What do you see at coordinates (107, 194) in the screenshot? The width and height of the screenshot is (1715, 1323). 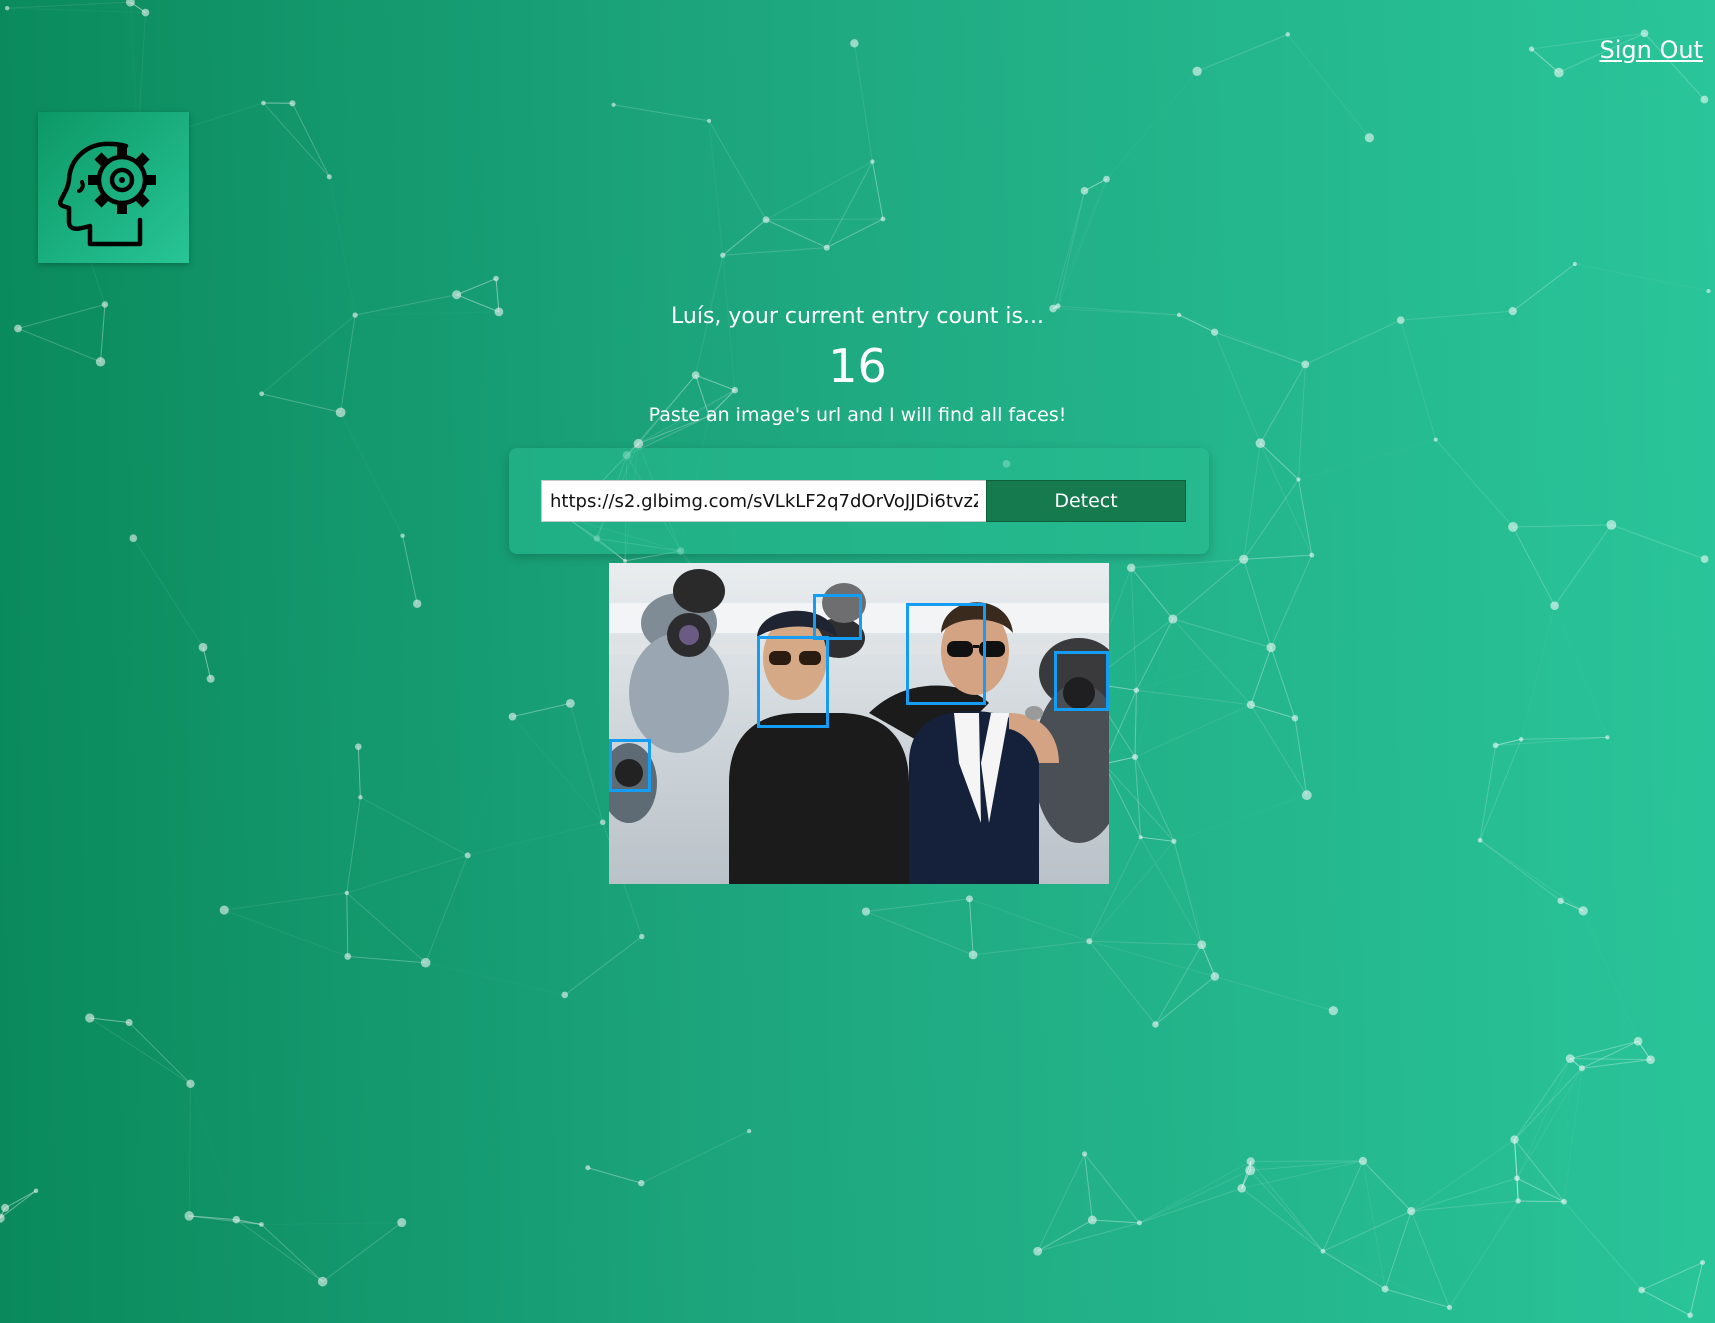 I see `head-gear-icon` at bounding box center [107, 194].